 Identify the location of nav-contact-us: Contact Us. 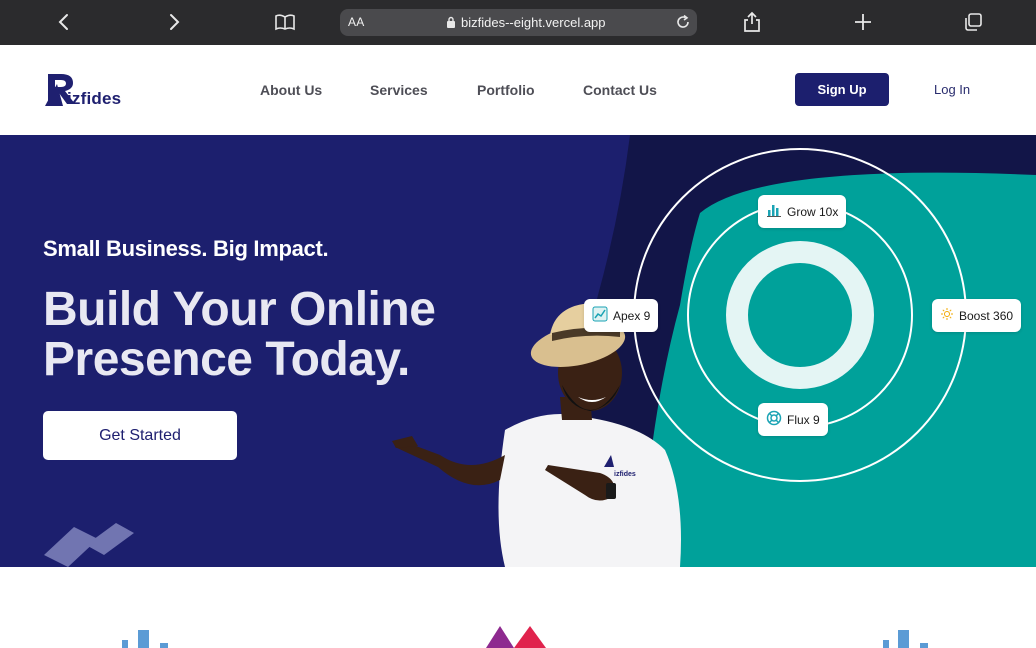
(620, 90).